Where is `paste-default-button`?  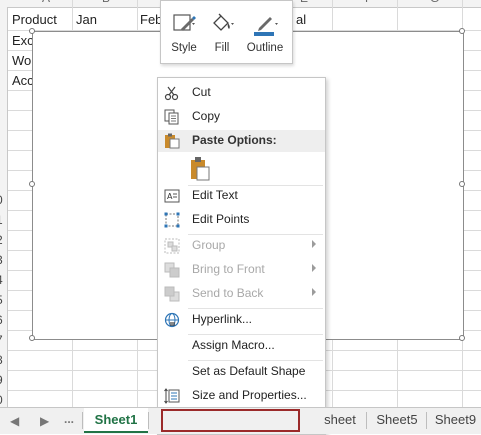
paste-default-button is located at coordinates (200, 169).